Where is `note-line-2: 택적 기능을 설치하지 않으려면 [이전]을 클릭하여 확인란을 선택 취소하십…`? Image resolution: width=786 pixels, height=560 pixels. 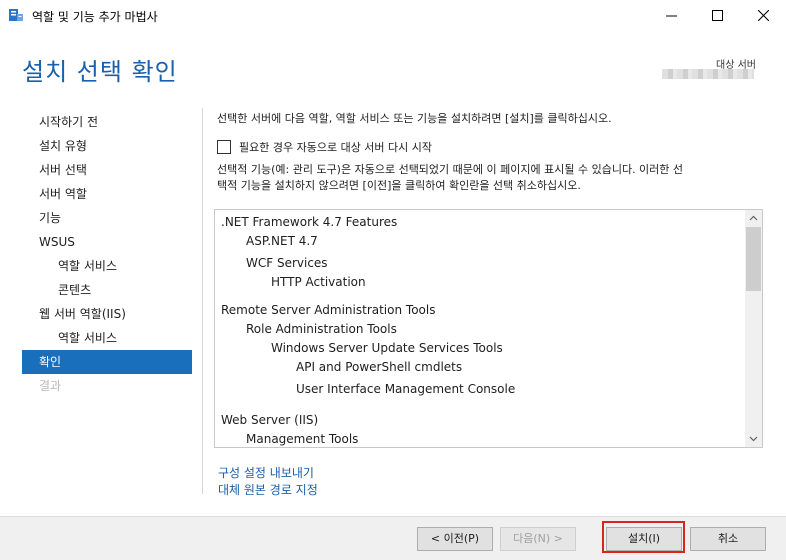 note-line-2: 택적 기능을 설치하지 않으려면 [이전]을 클릭하여 확인란을 선택 취소하십… is located at coordinates (399, 185).